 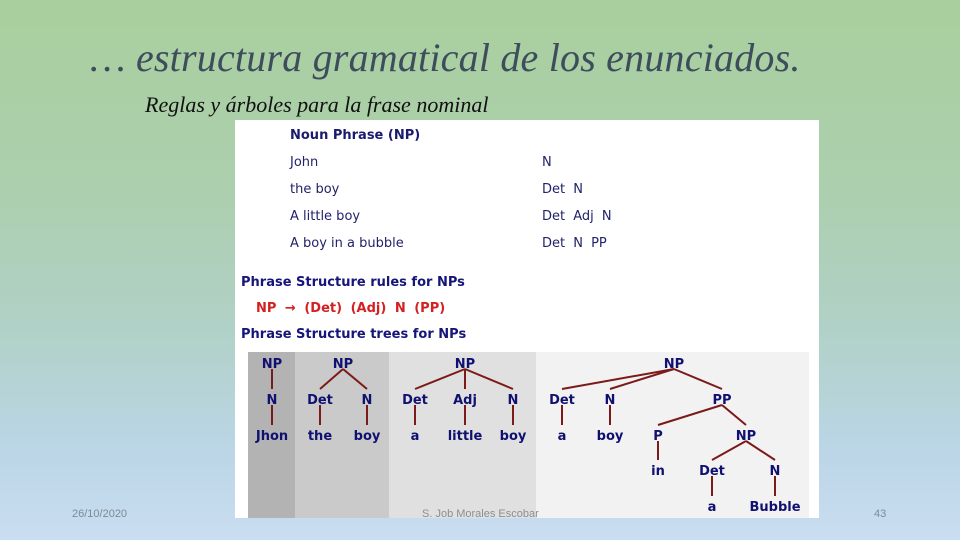 I want to click on footer-page-number: 43, so click(x=880, y=514).